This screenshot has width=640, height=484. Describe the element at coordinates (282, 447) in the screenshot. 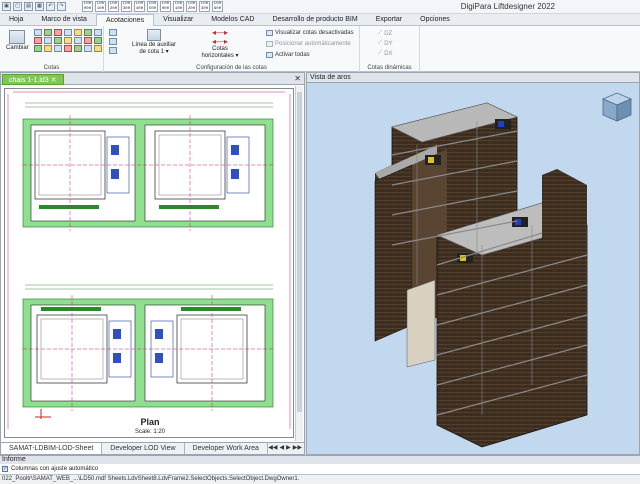

I see `prev-sheet-icon: ◀` at that location.